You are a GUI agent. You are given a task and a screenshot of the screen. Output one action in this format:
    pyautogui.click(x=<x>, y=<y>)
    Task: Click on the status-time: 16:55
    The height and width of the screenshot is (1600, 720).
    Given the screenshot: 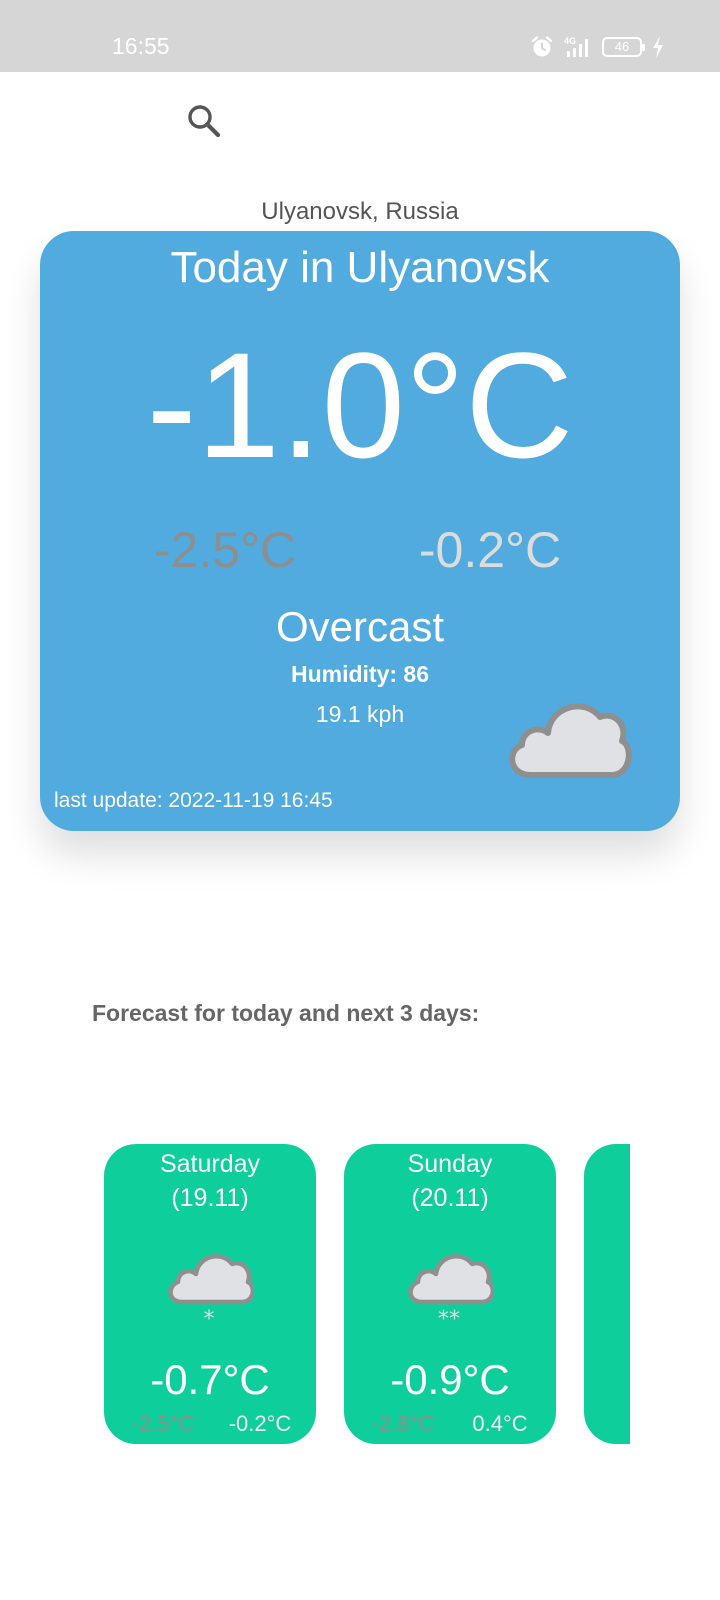 What is the action you would take?
    pyautogui.click(x=141, y=46)
    